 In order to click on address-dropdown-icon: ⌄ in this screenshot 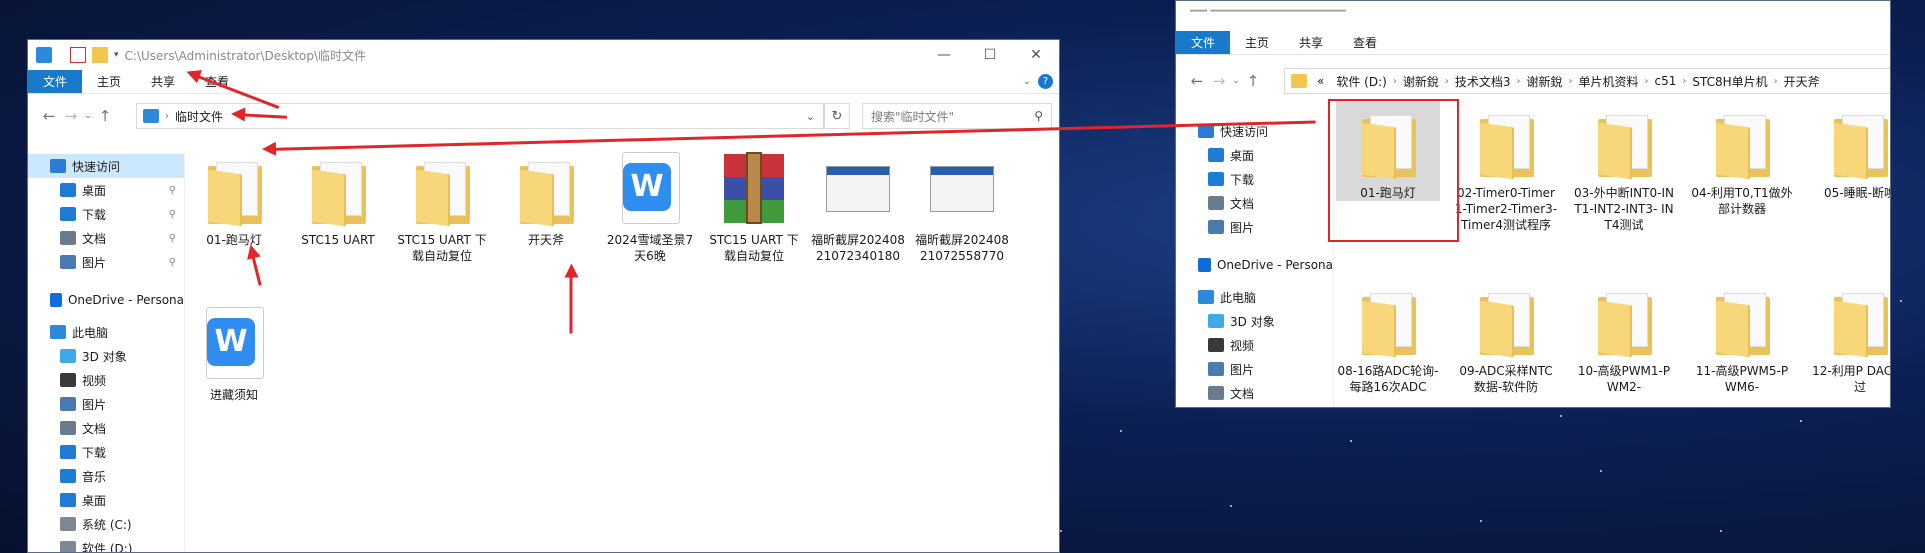, I will do `click(810, 116)`.